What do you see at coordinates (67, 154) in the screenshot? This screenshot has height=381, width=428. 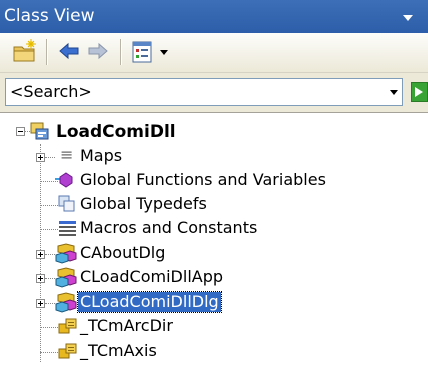 I see `maps-icon: ≡` at bounding box center [67, 154].